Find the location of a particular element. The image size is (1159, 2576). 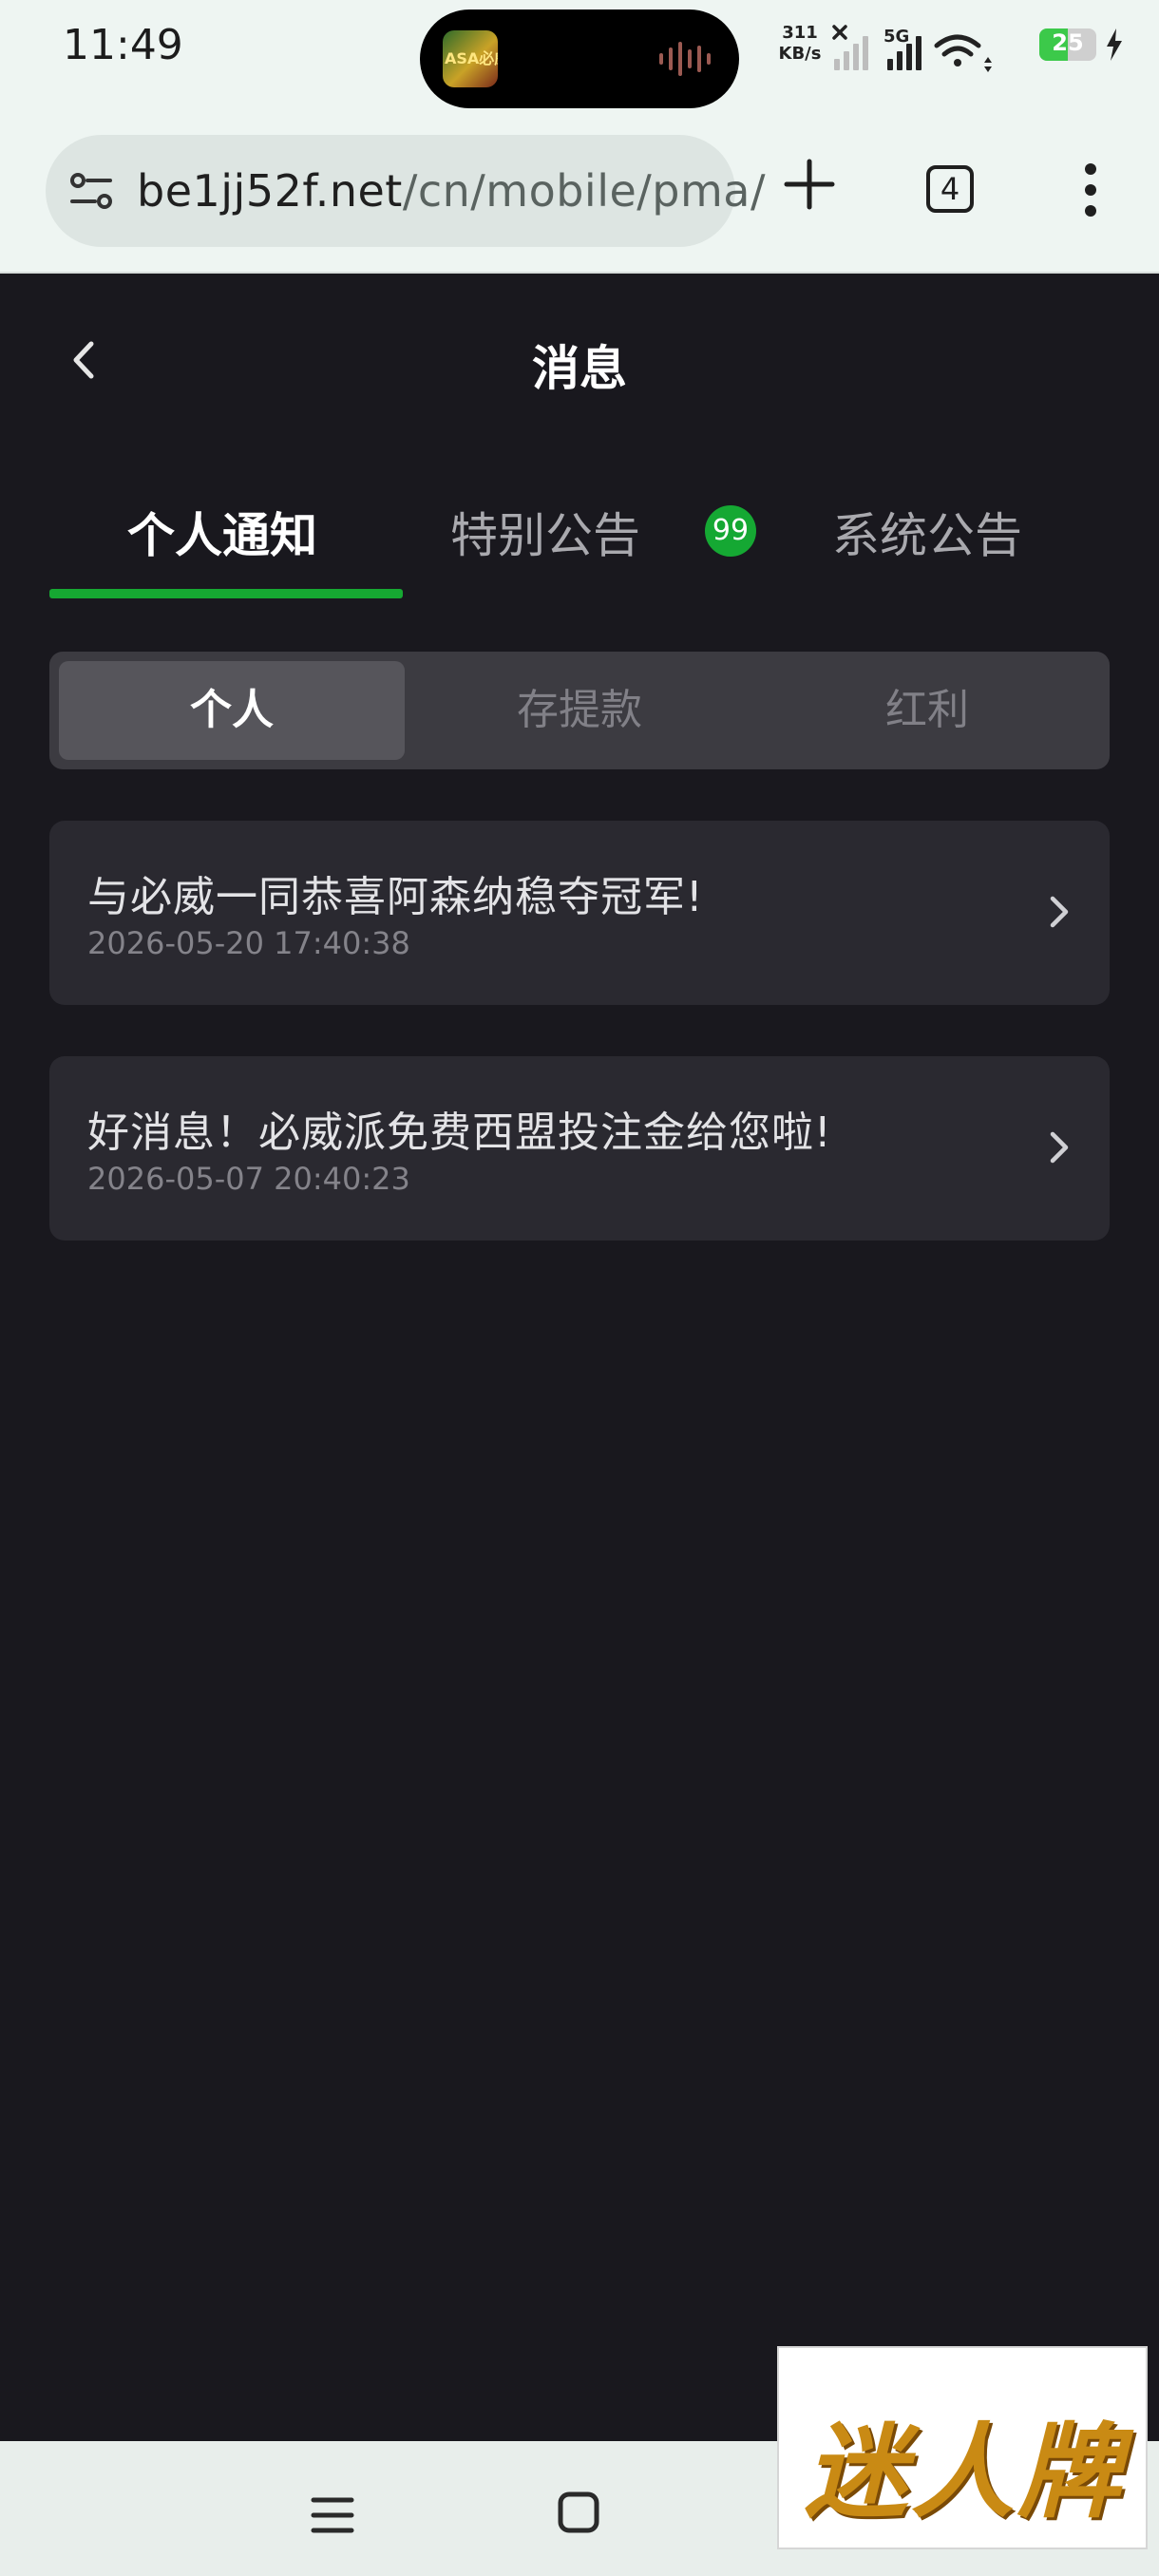

message-item: 与必威一同恭喜阿森纳稳夺冠军! 2026-05-20 17:40:38 is located at coordinates (579, 913).